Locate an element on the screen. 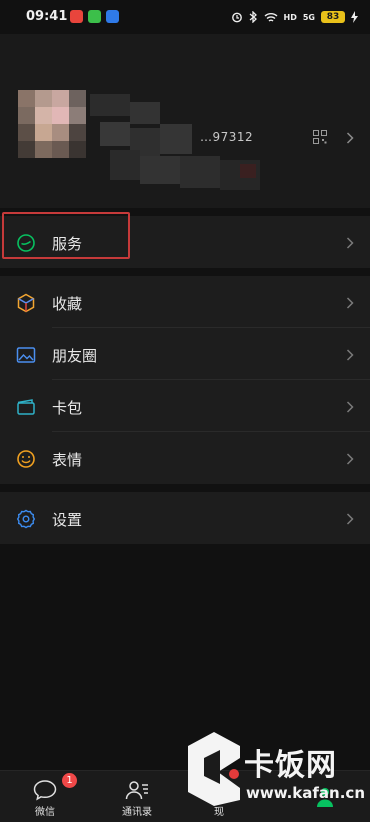 The image size is (370, 822). favorites-icon is located at coordinates (26, 303).